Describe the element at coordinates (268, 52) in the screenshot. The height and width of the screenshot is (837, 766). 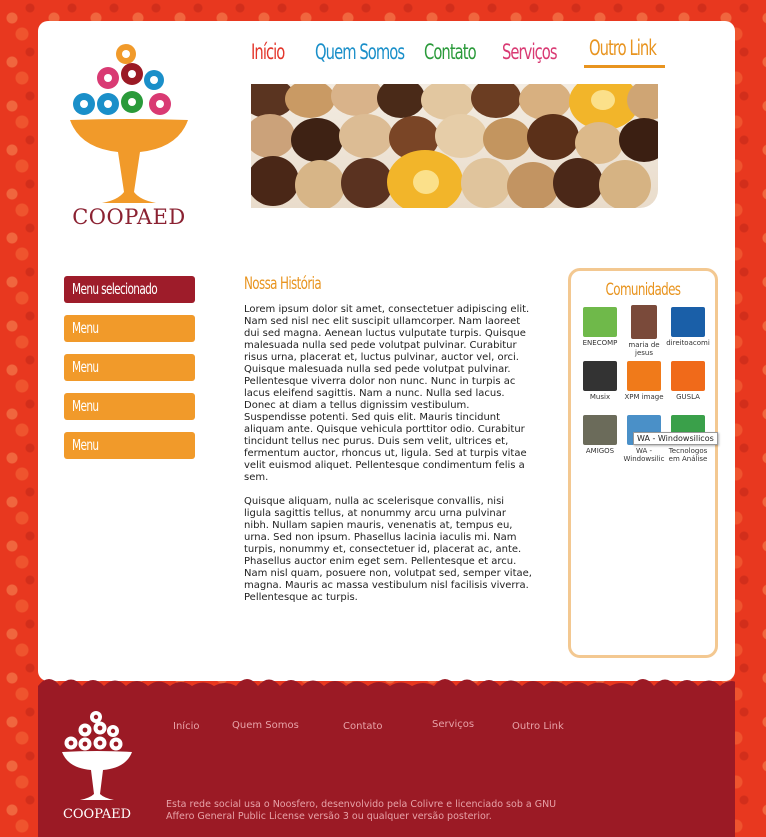
I see `nav-link-inicio: Início` at that location.